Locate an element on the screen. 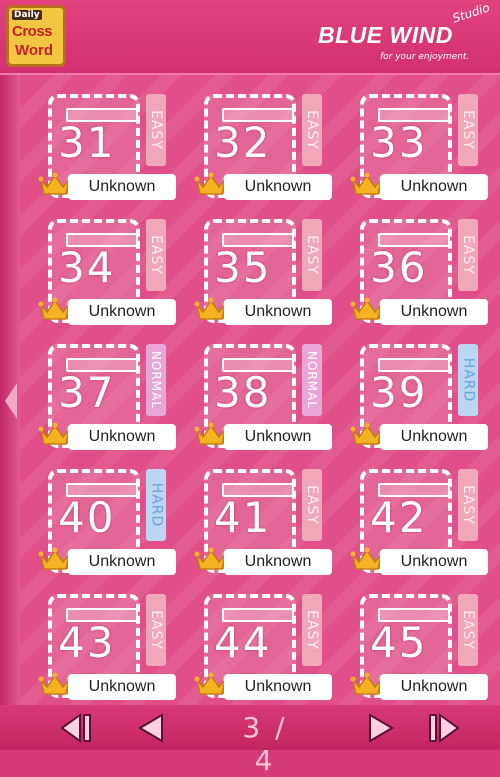 Image resolution: width=500 pixels, height=777 pixels. puzzle-tile: 37 NORMAL Unknown is located at coordinates (117, 399).